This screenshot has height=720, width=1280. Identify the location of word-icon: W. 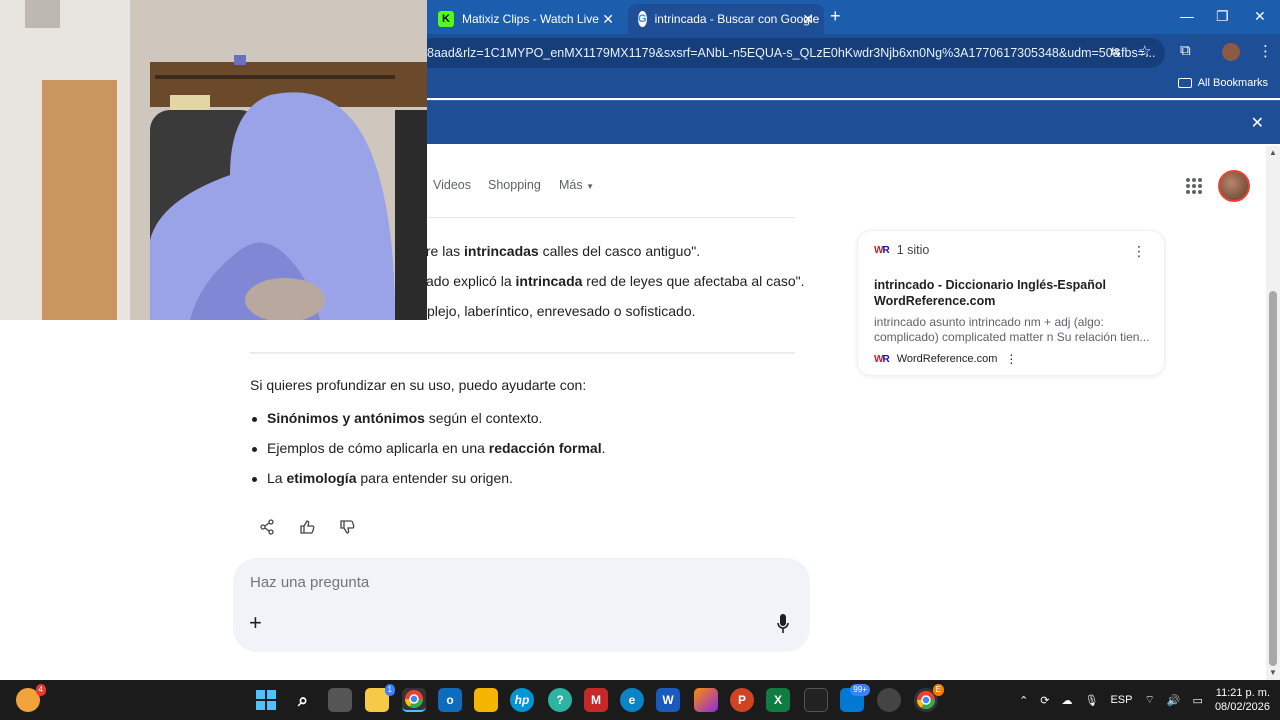
(668, 700).